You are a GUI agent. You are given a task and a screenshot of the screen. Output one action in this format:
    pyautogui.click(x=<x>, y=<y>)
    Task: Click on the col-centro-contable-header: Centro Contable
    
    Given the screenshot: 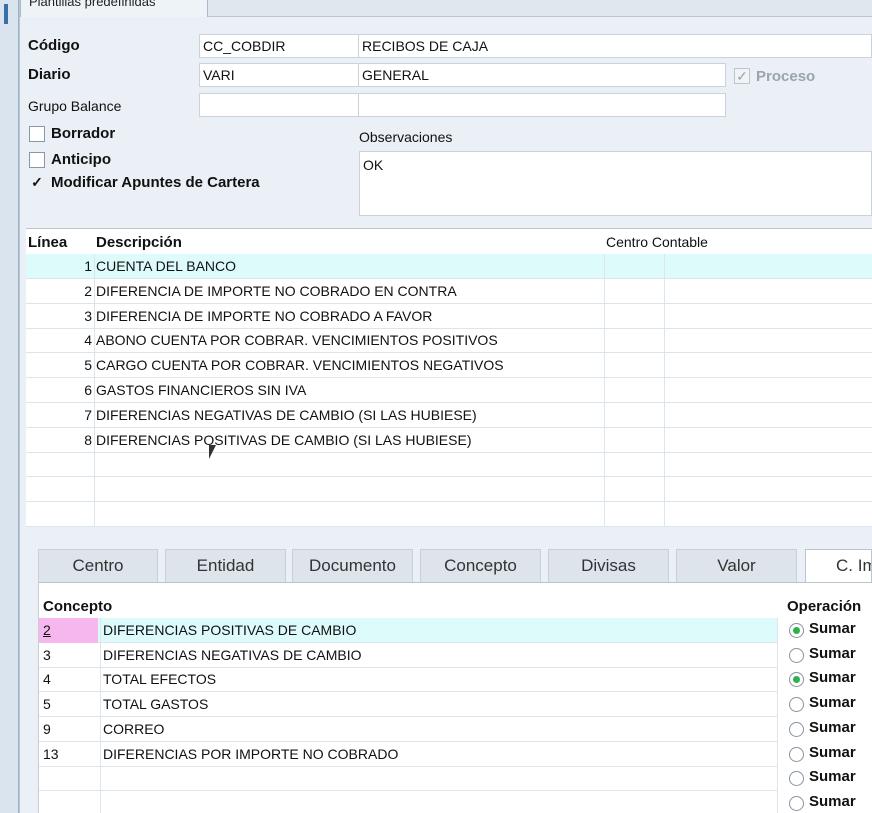 What is the action you would take?
    pyautogui.click(x=657, y=242)
    